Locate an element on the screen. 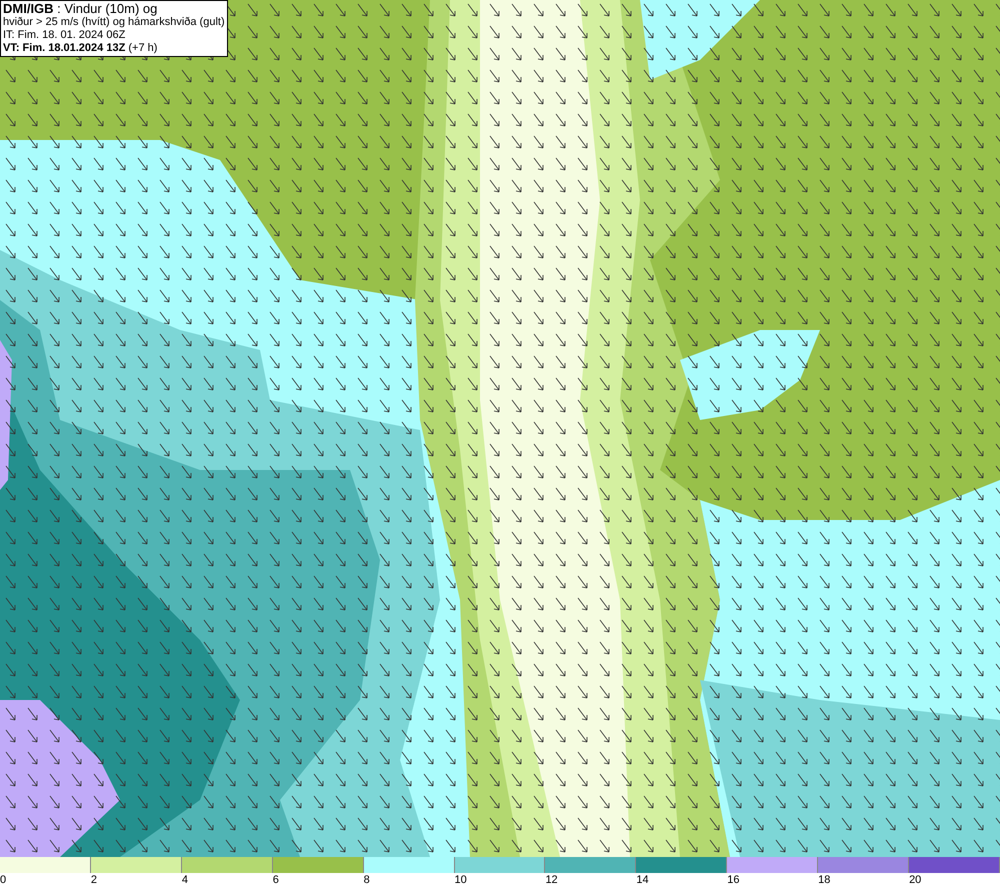 The image size is (1000, 887). legend-label: 0 is located at coordinates (3, 880).